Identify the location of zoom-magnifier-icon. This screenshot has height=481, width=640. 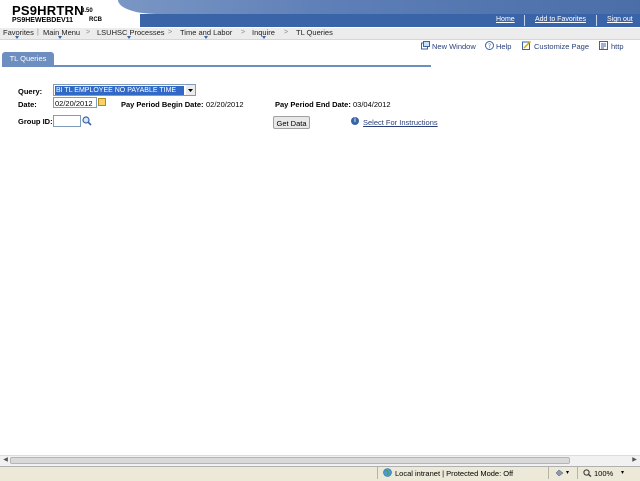
(587, 473).